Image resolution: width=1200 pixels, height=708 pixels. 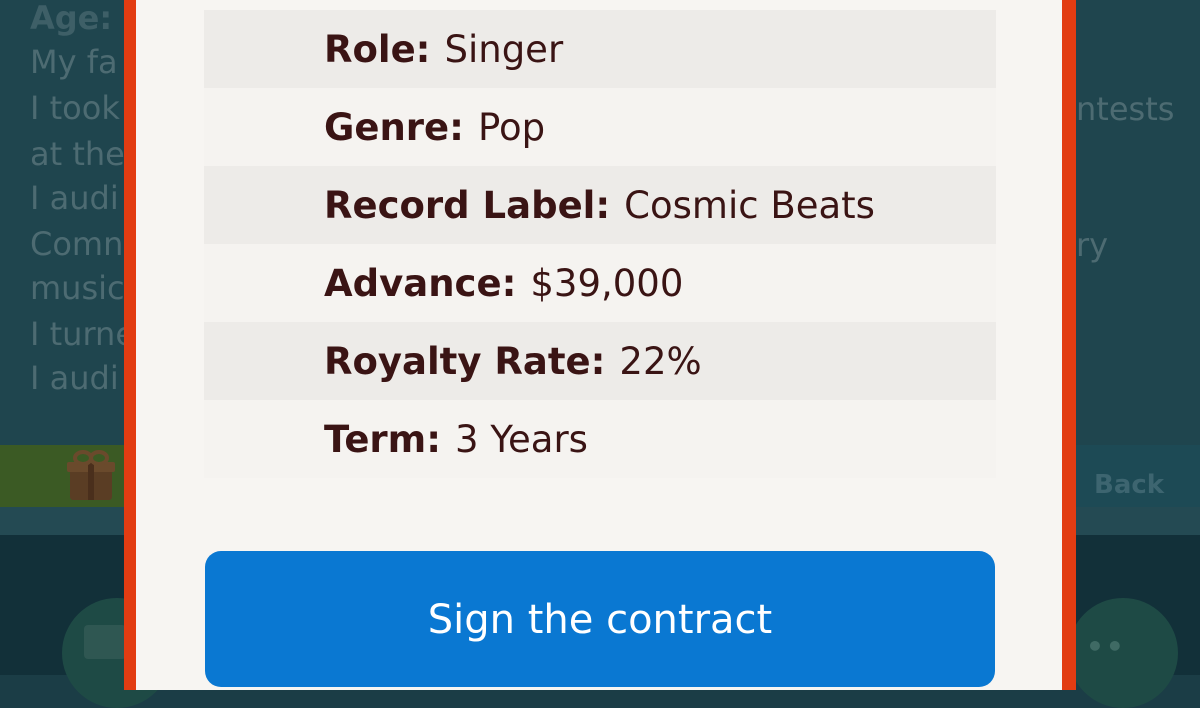 I want to click on row-value: $39,000, so click(x=607, y=283).